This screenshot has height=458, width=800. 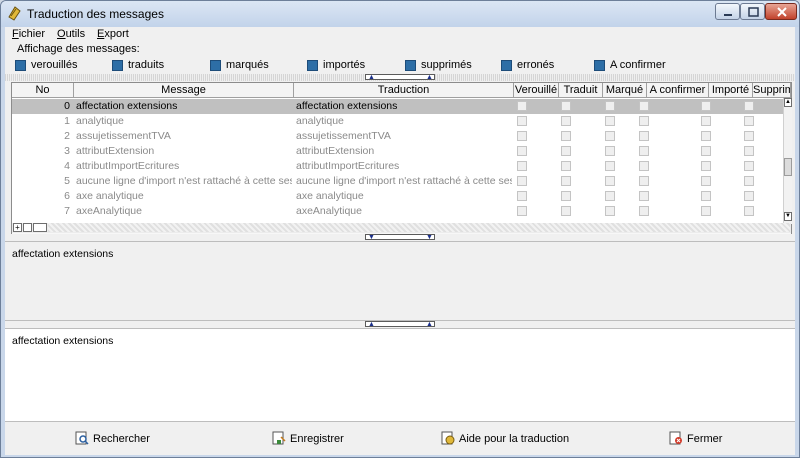 I want to click on splitter-grip: ▼ ▼, so click(x=400, y=237).